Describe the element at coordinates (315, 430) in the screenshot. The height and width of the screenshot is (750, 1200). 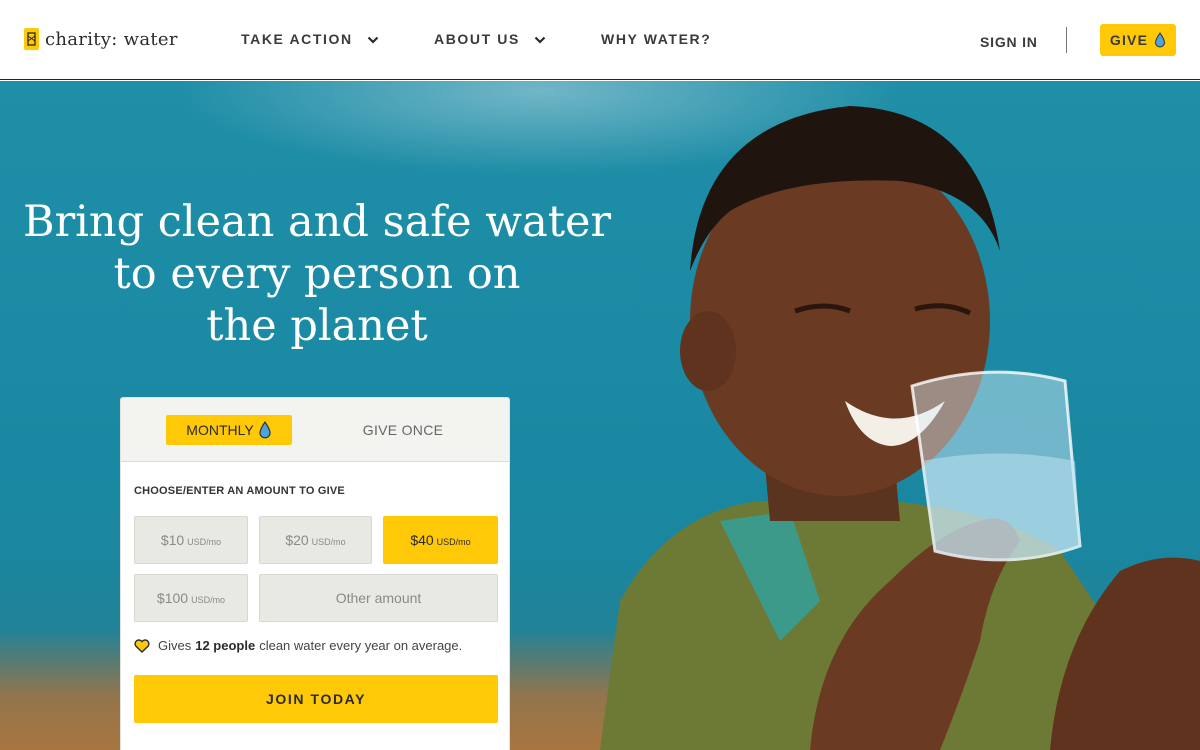
I see `frequency-tabs: MONTHLY GIVE ONCE` at that location.